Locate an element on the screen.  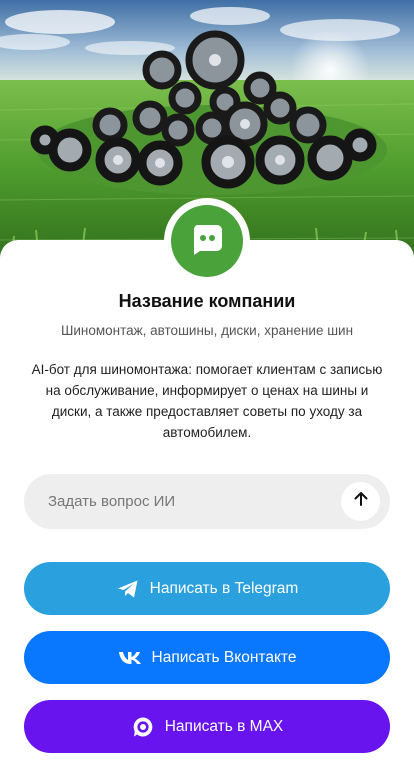
ask-ai-box is located at coordinates (207, 501).